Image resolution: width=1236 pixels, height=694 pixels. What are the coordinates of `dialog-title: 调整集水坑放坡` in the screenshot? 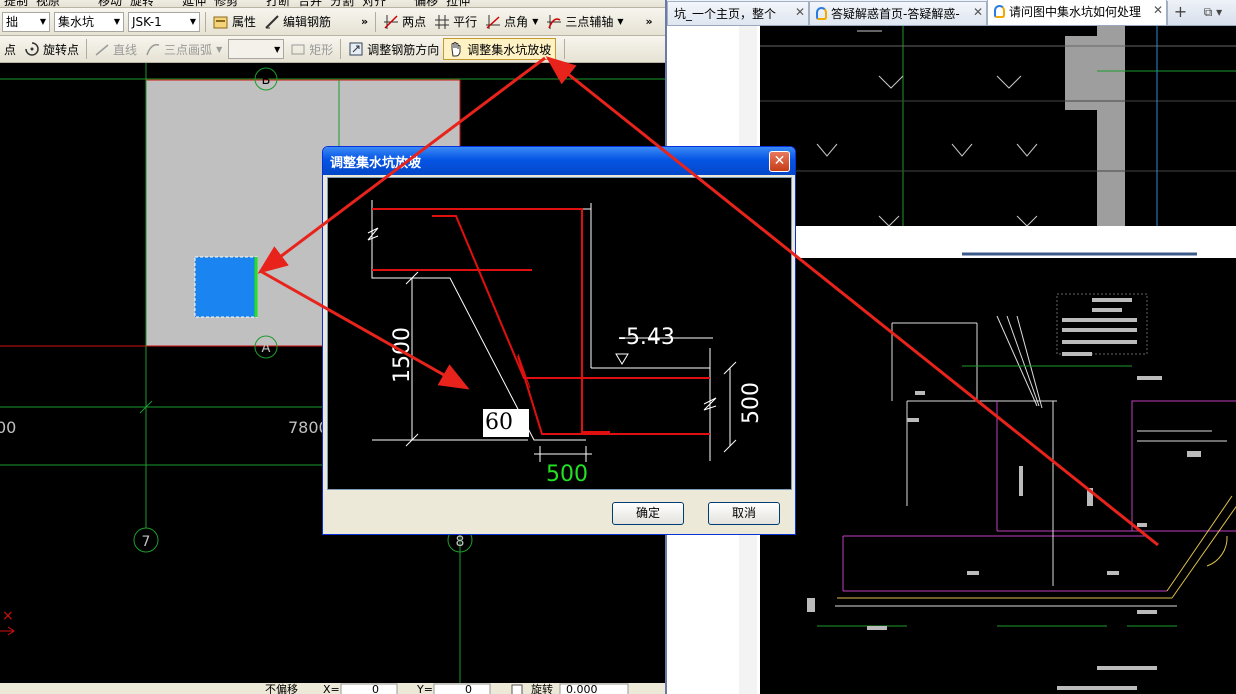 It's located at (376, 163).